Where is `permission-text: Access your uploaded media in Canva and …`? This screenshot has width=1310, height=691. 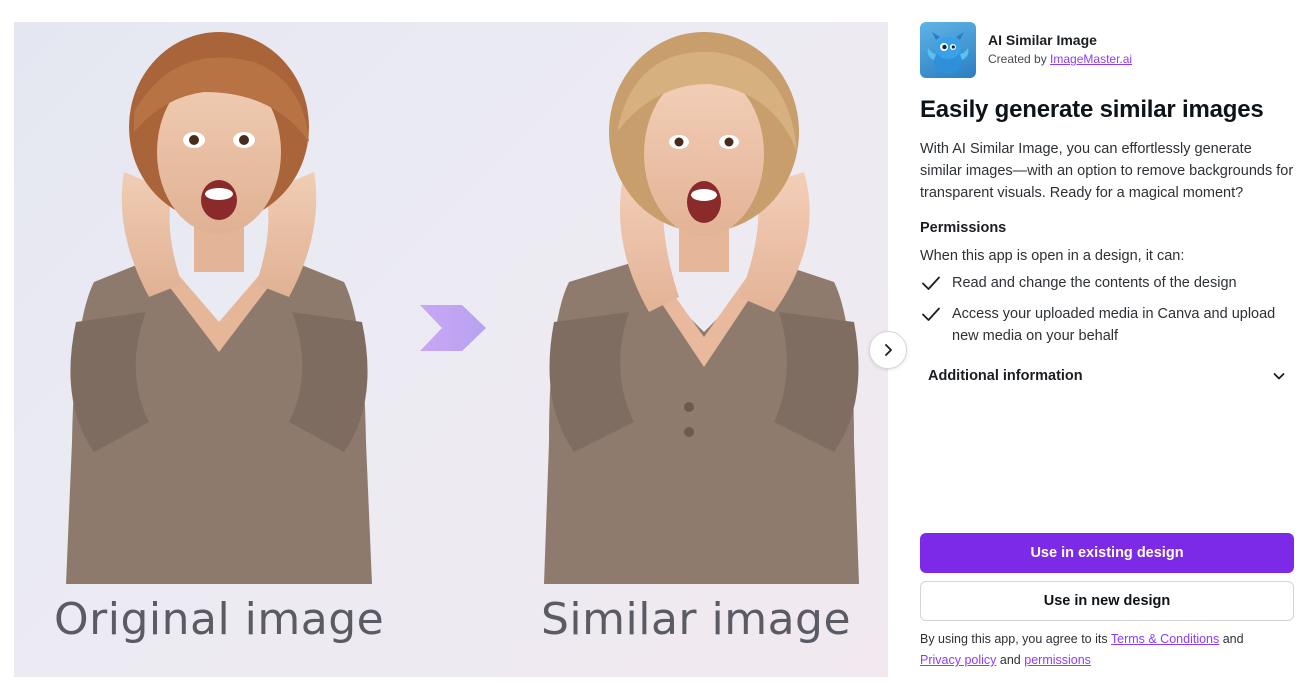 permission-text: Access your uploaded media in Canva and … is located at coordinates (1114, 325).